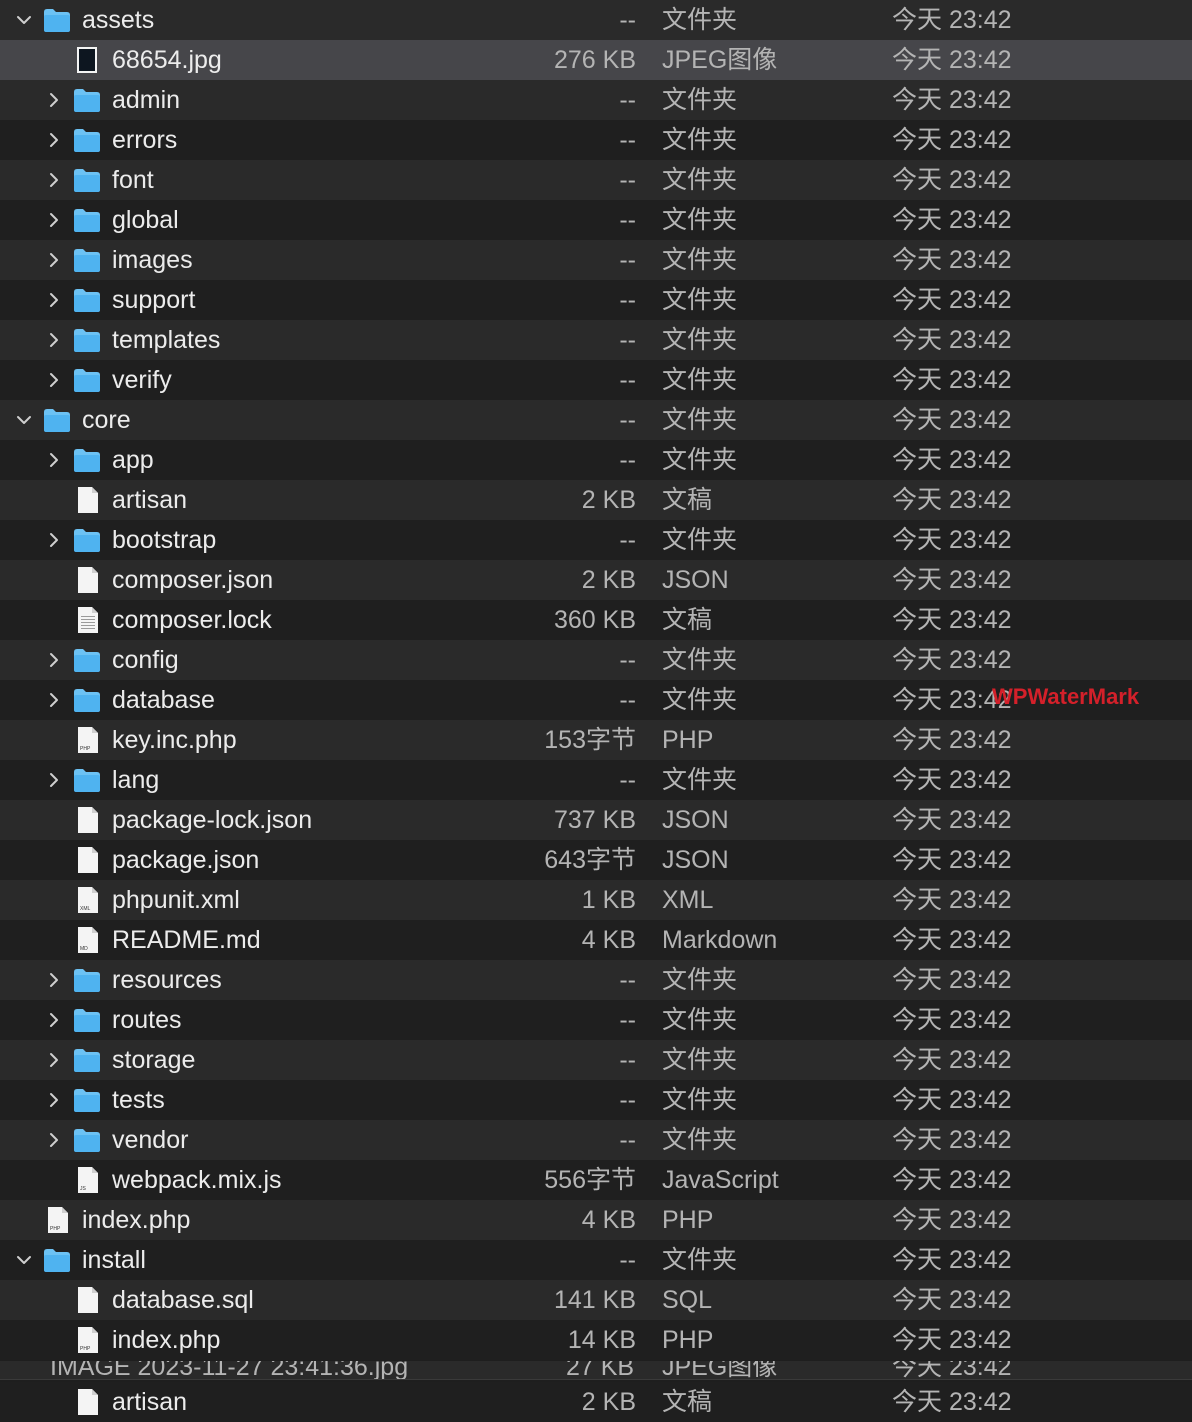 The height and width of the screenshot is (1422, 1192). Describe the element at coordinates (596, 580) in the screenshot. I see `file-row: composer.json 2 KB JSON 今天 23:42` at that location.